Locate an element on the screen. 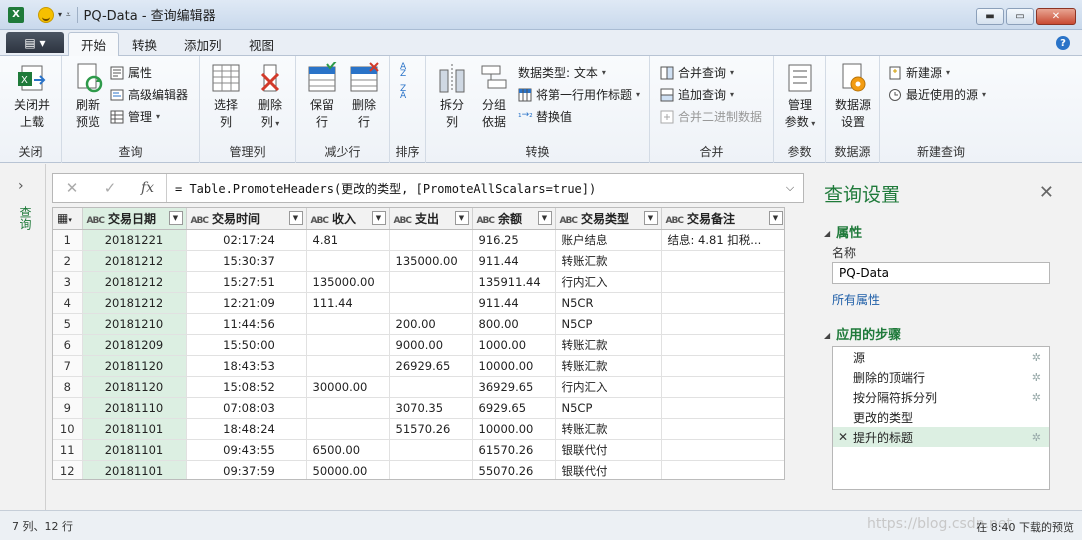  tab-view: 视图 is located at coordinates (261, 44).